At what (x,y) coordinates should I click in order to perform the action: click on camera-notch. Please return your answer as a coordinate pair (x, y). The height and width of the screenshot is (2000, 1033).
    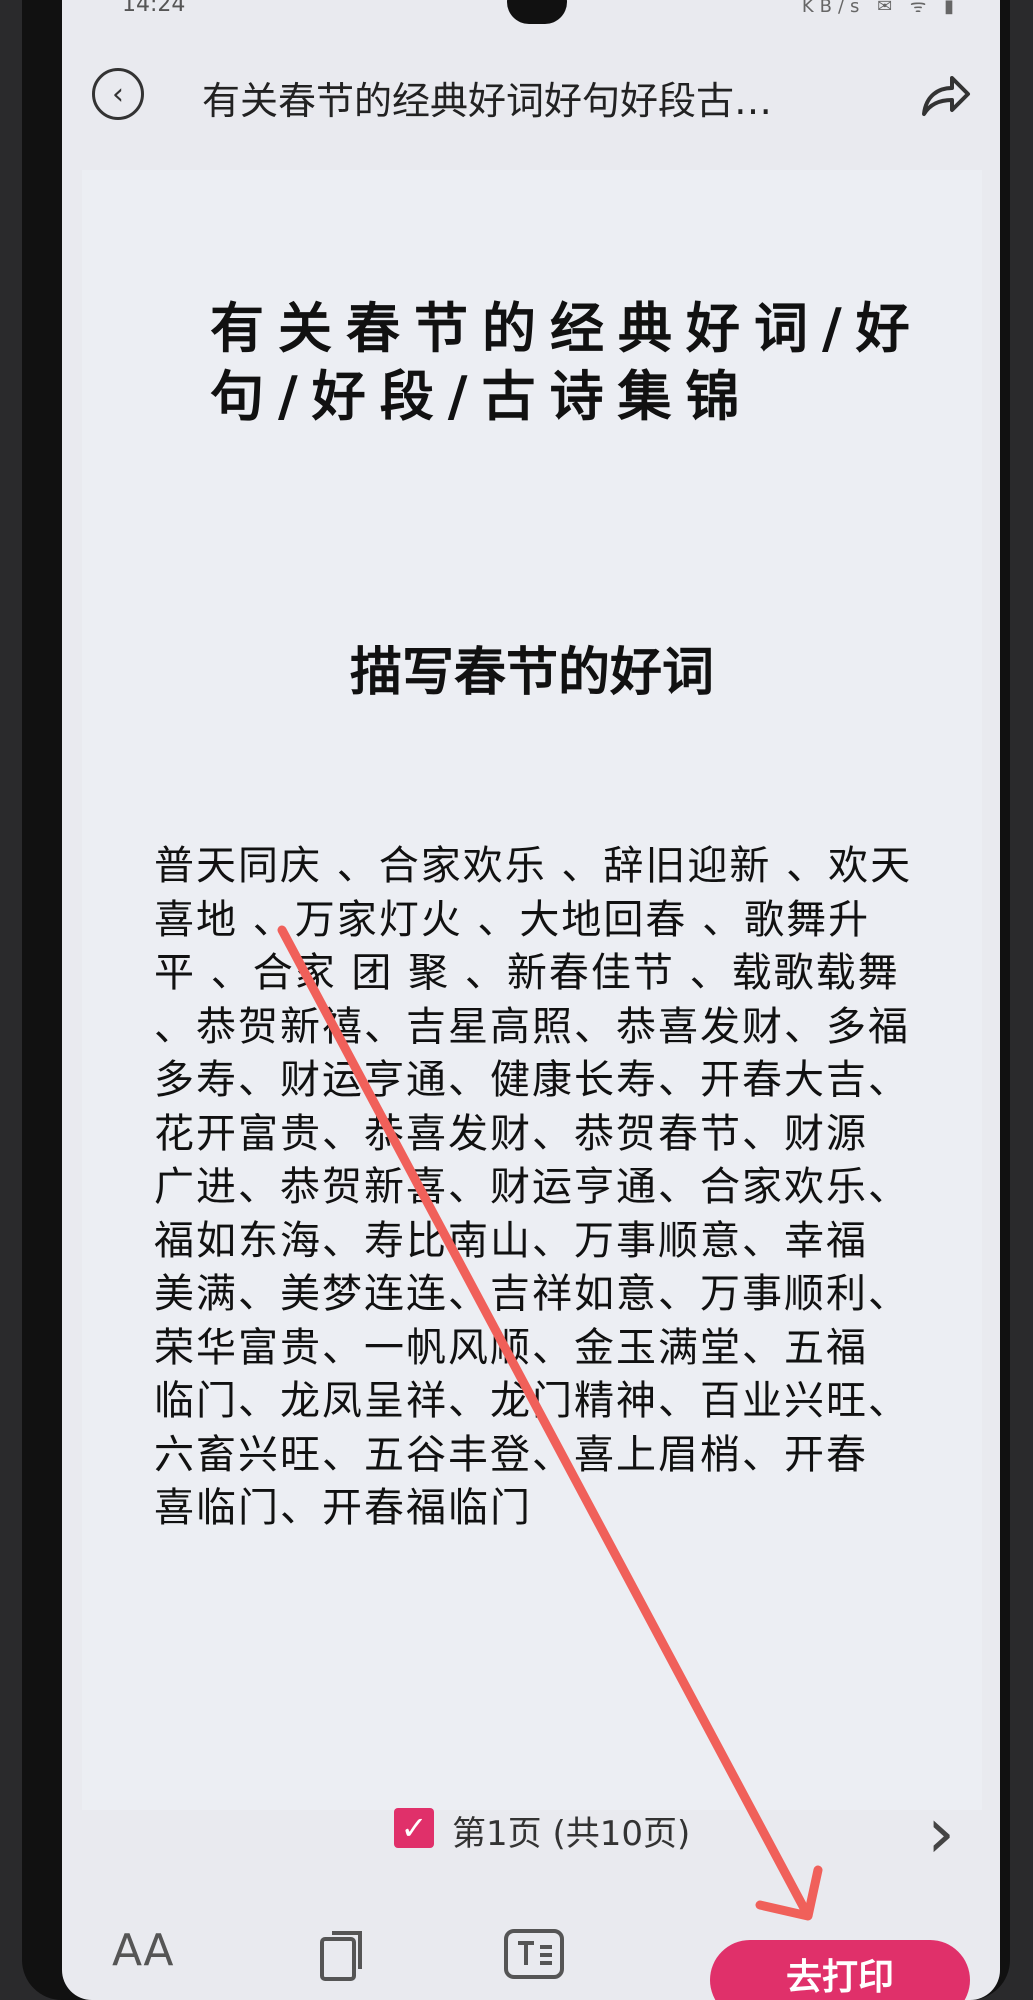
    Looking at the image, I should click on (537, 12).